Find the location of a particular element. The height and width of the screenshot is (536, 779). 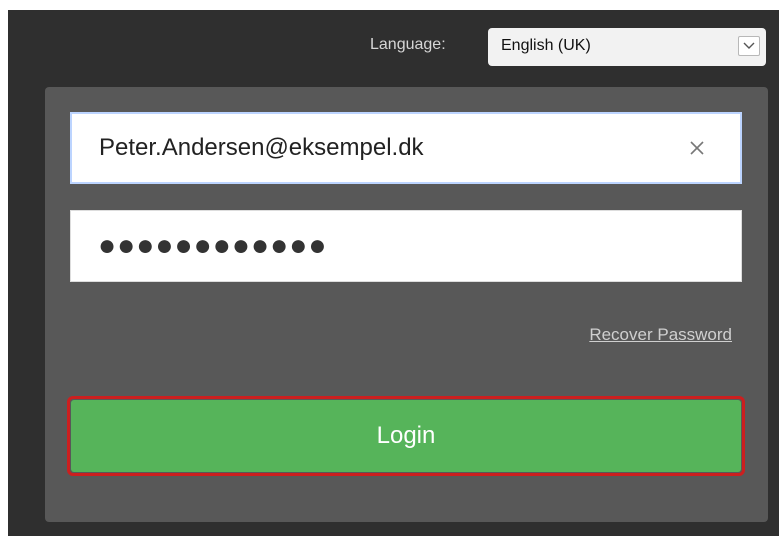

password-input is located at coordinates (406, 246).